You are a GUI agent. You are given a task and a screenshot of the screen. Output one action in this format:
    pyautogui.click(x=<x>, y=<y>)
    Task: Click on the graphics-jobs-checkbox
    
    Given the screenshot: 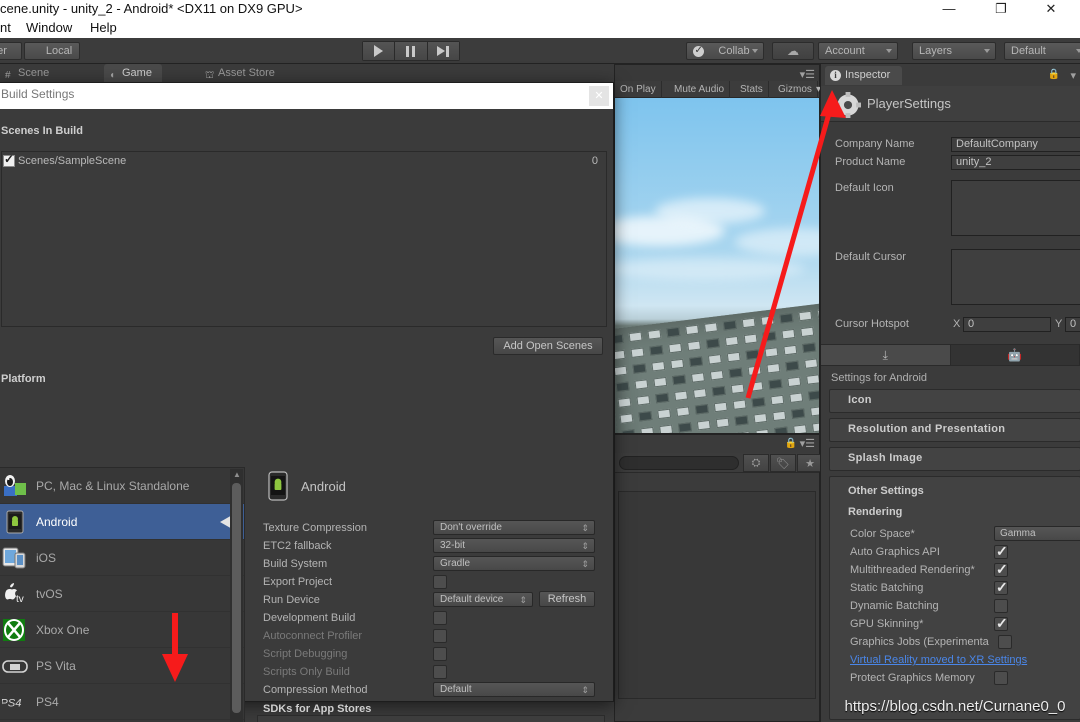 What is the action you would take?
    pyautogui.click(x=1005, y=642)
    